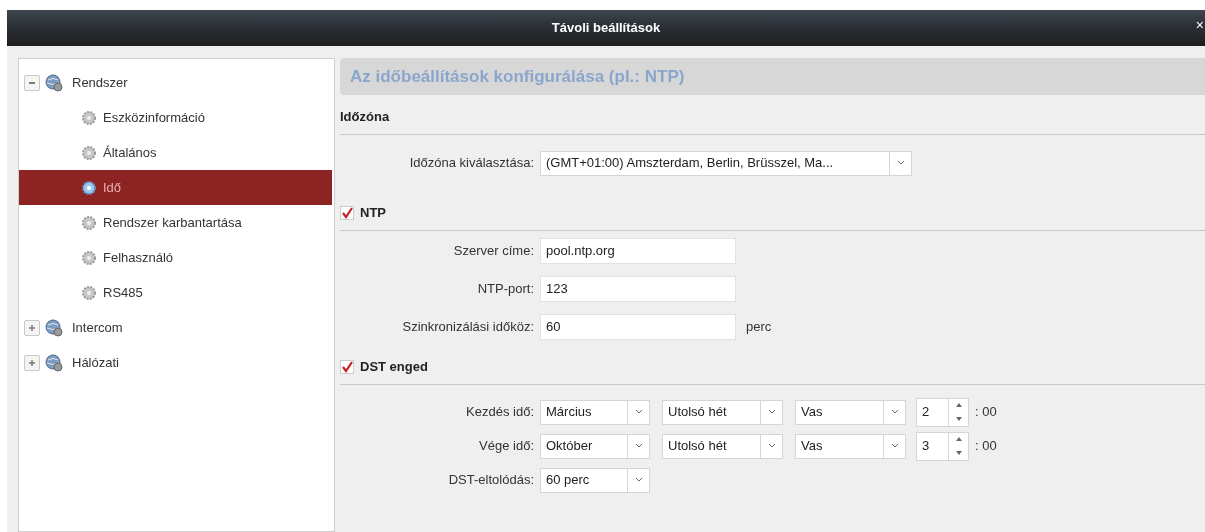  I want to click on field-label: Időzóna kiválasztása:, so click(471, 163).